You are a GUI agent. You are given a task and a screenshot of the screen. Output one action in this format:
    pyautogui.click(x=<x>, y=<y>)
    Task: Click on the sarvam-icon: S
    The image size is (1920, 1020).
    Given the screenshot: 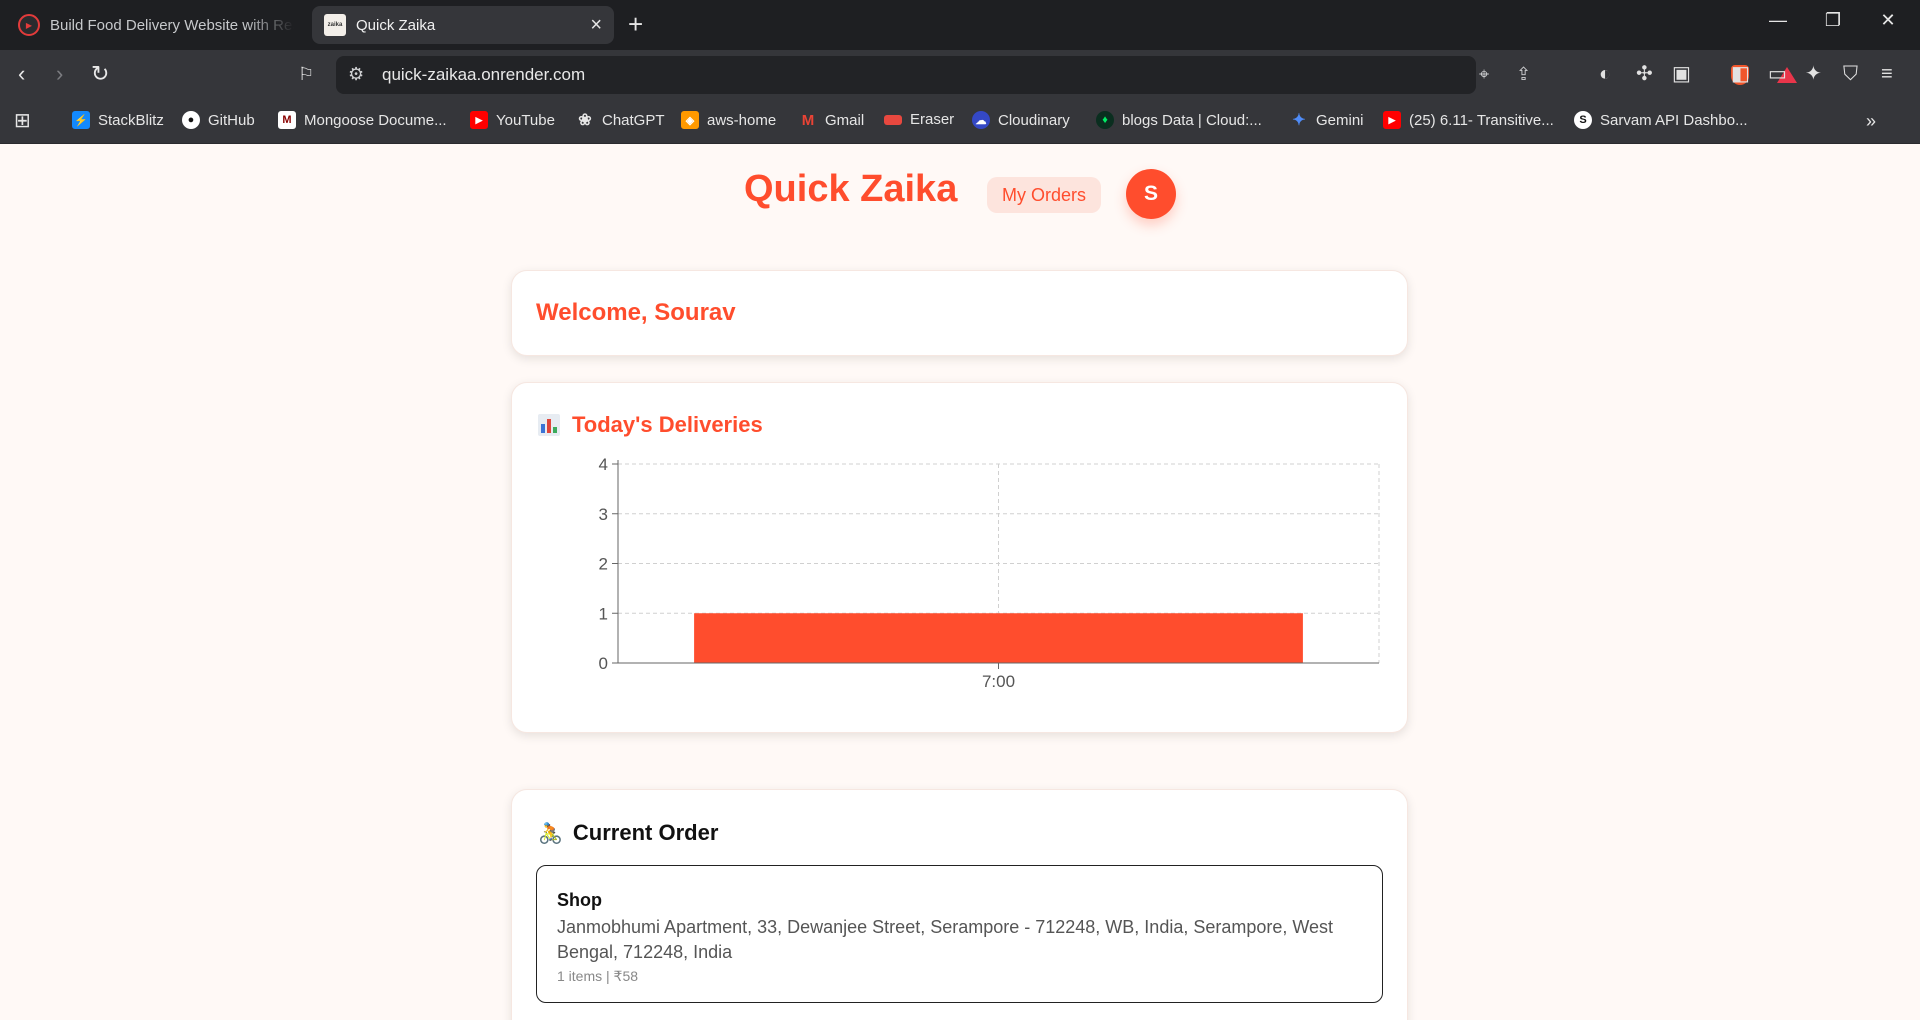 What is the action you would take?
    pyautogui.click(x=1583, y=120)
    